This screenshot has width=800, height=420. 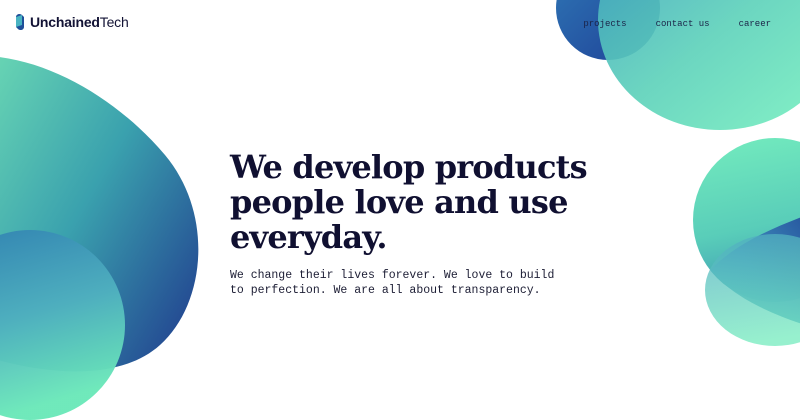 I want to click on nav-projects-link: projects, so click(x=604, y=24).